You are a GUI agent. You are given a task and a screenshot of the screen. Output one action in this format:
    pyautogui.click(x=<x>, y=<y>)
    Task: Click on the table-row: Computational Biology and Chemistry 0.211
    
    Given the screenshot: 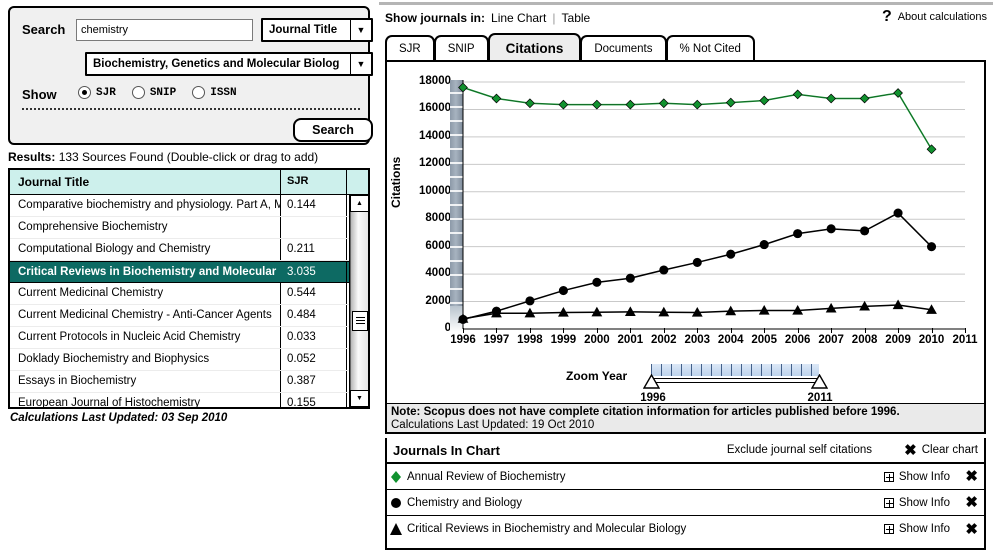 What is the action you would take?
    pyautogui.click(x=189, y=250)
    